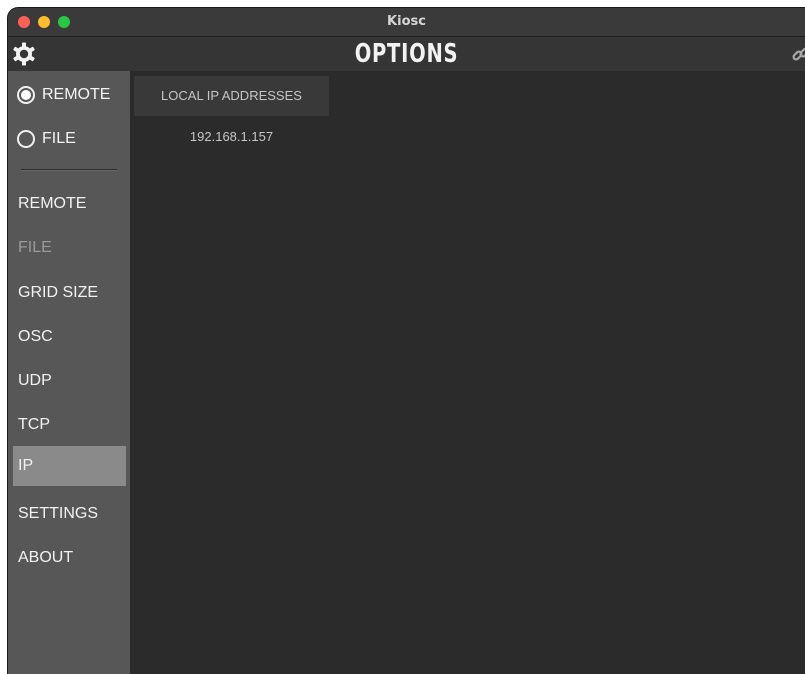 Image resolution: width=805 pixels, height=674 pixels. I want to click on sidebar-item-grid-size: GRID SIZE, so click(69, 293).